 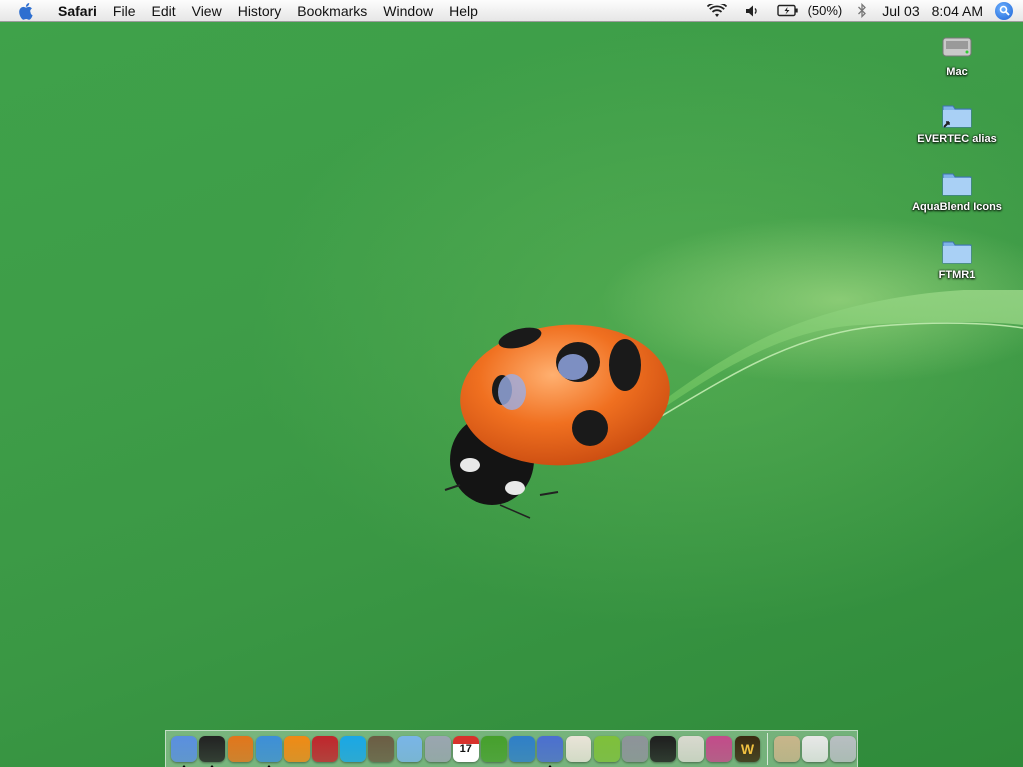 I want to click on desktop-icon-mac: Mac, so click(x=957, y=54).